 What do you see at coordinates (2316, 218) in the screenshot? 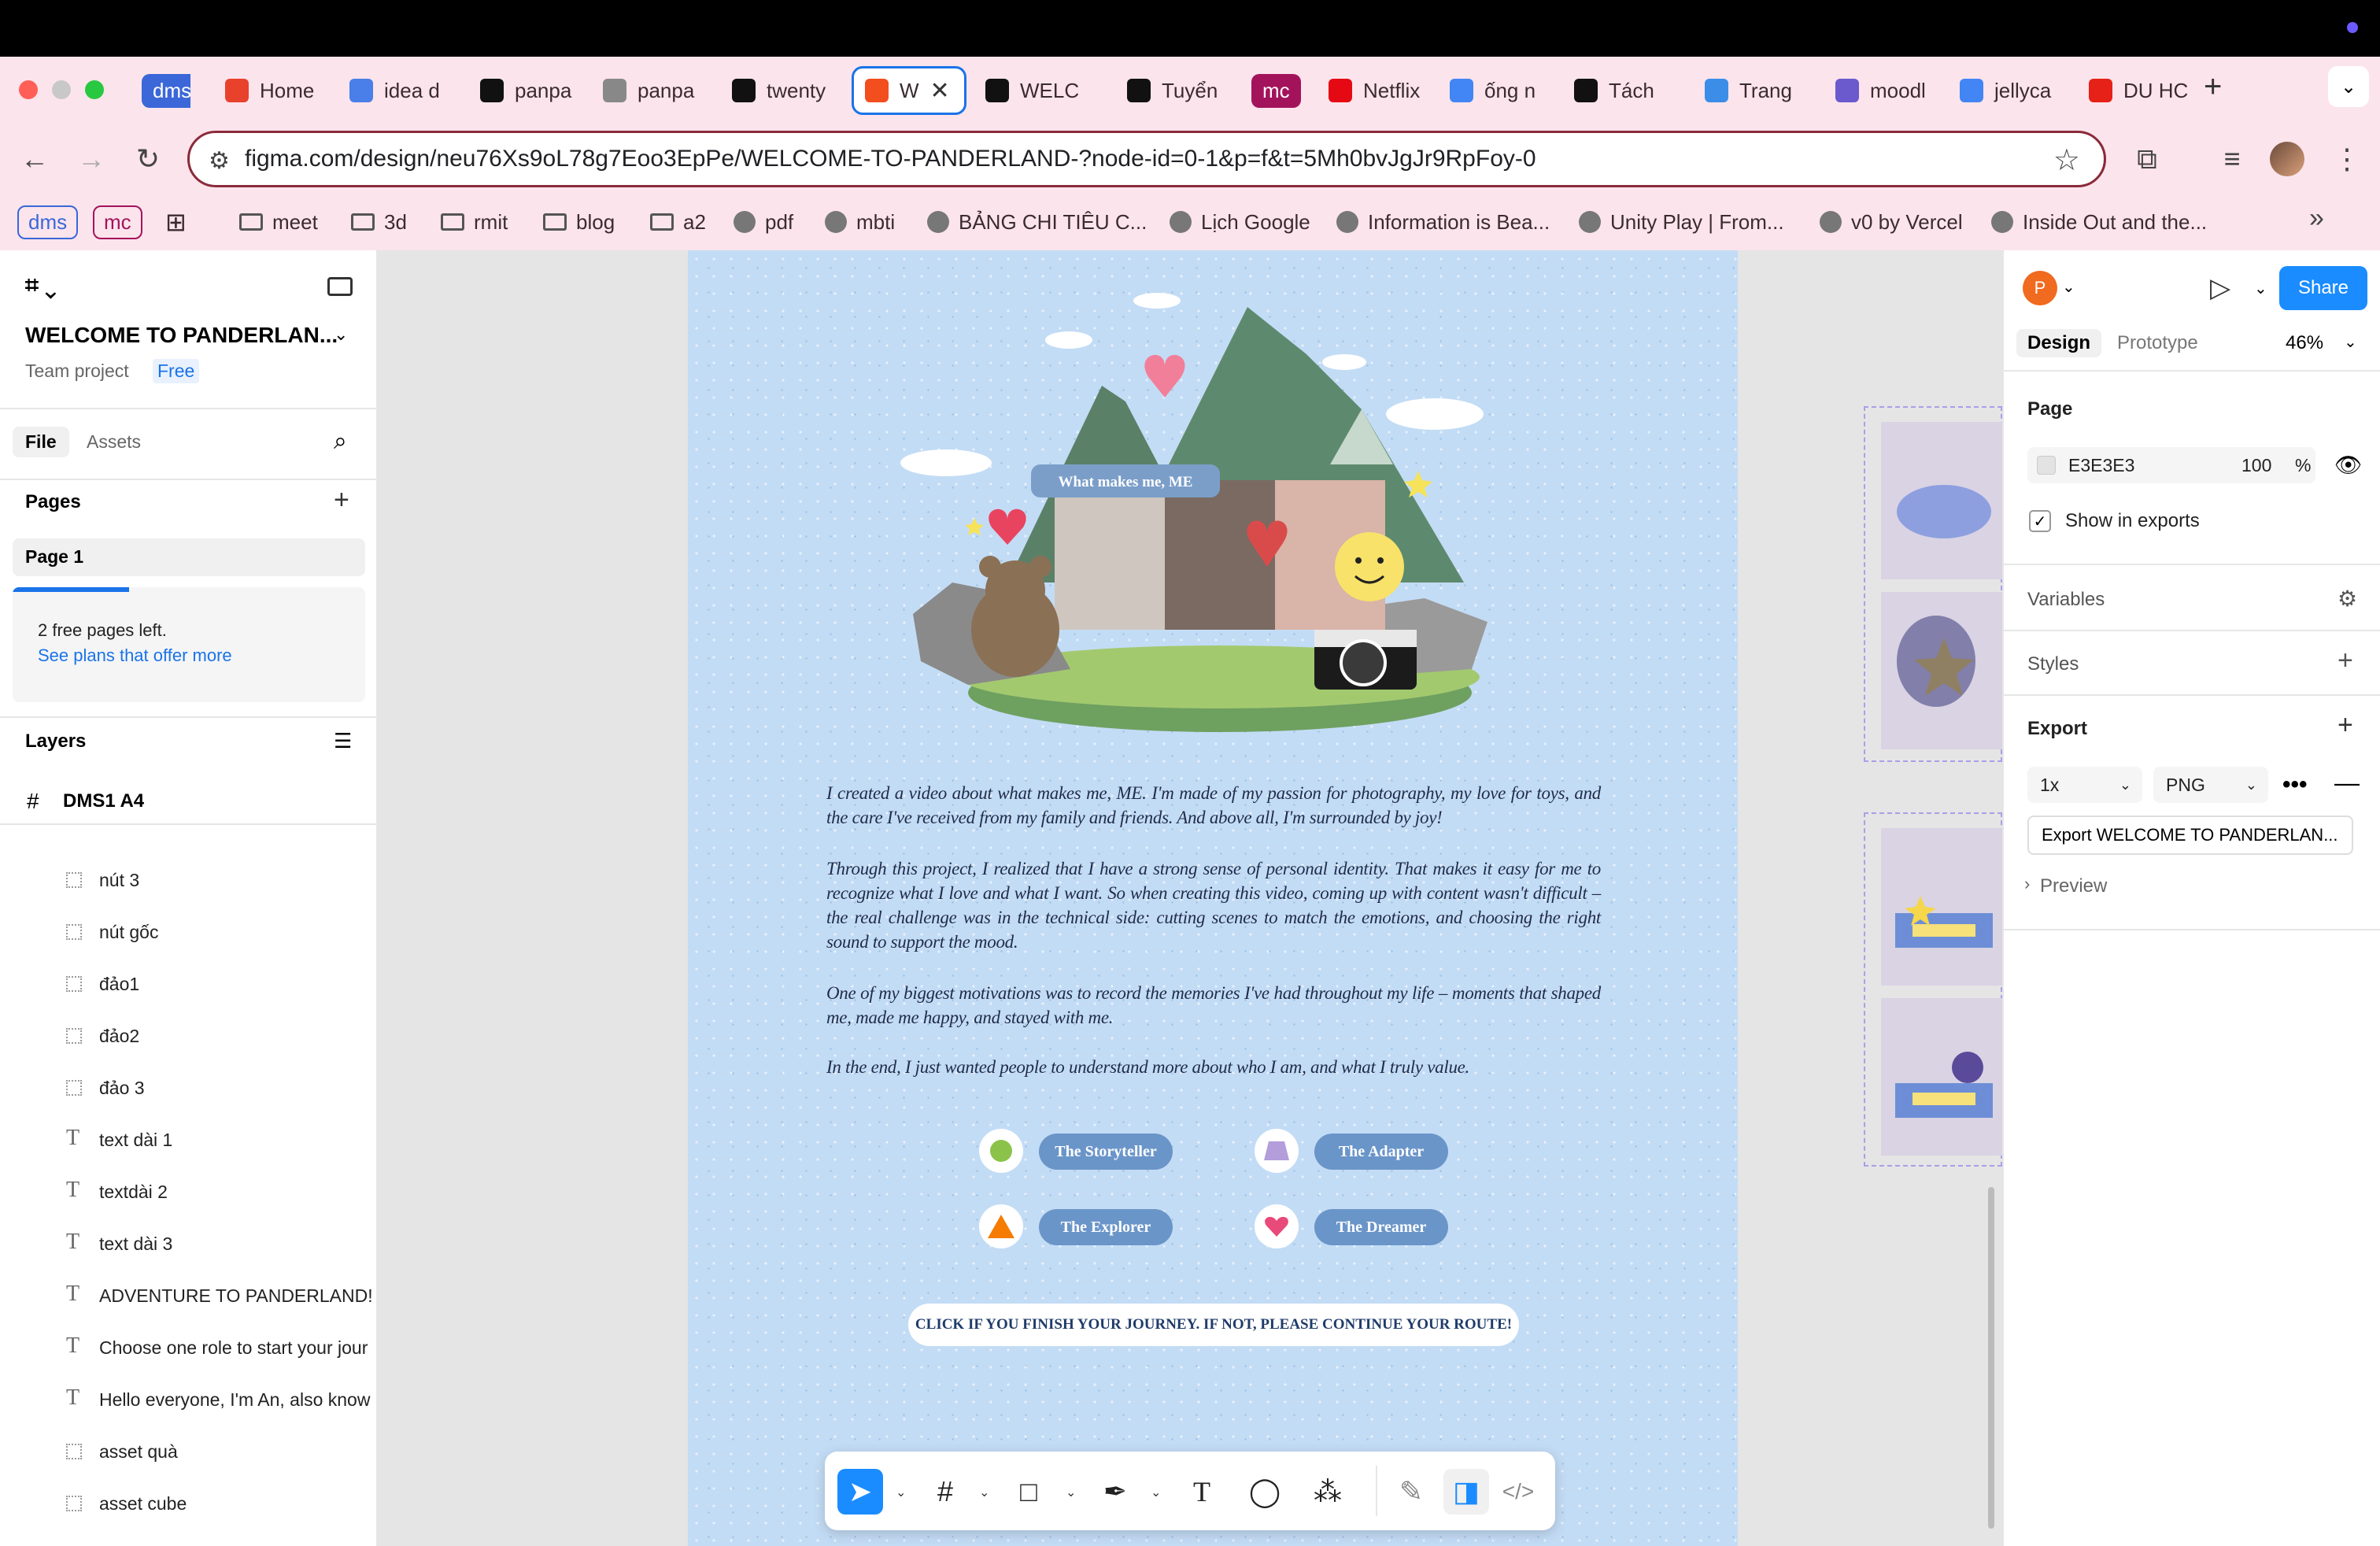
I see `more-bookmarks-icon: »` at bounding box center [2316, 218].